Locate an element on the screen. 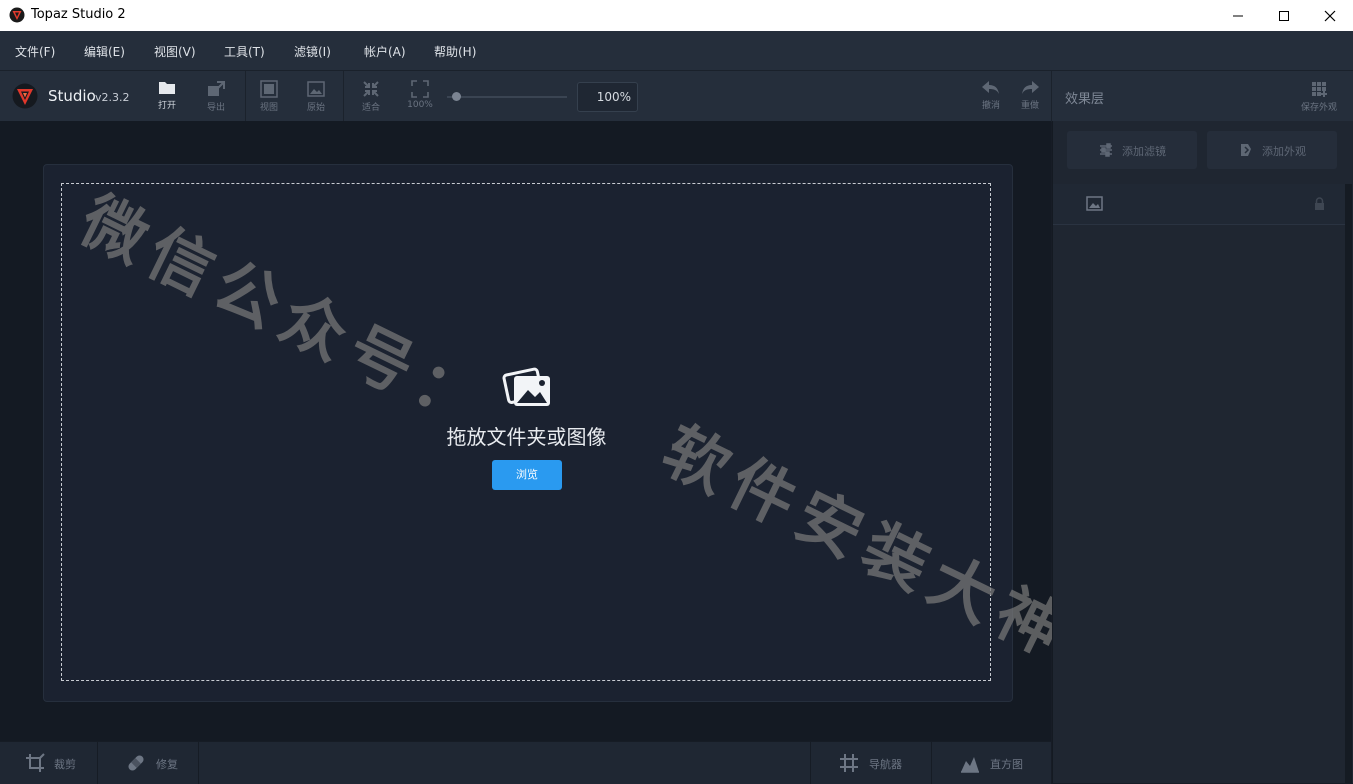 The image size is (1353, 784). look-icon is located at coordinates (1246, 150).